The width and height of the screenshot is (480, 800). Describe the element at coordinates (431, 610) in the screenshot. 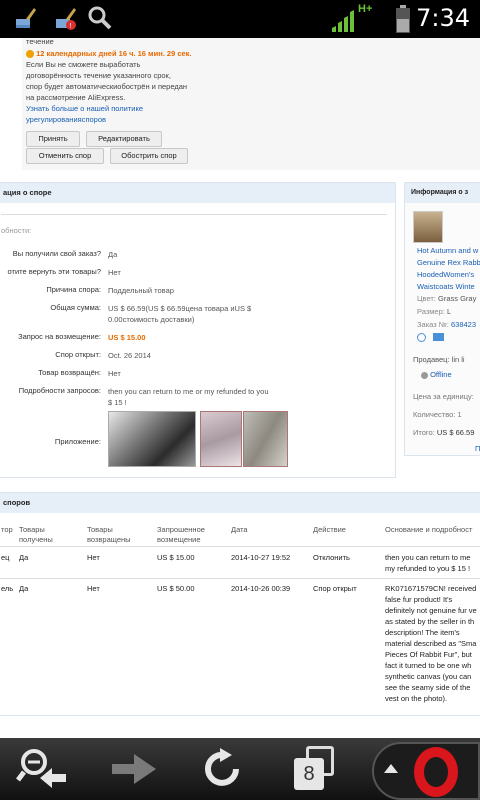

I see `reason-line: definitely not genuine fur ve` at that location.